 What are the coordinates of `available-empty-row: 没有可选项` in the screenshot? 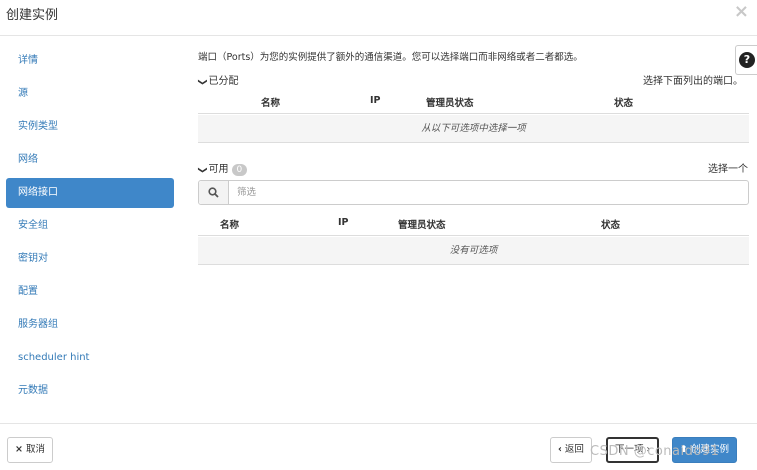 It's located at (473, 251).